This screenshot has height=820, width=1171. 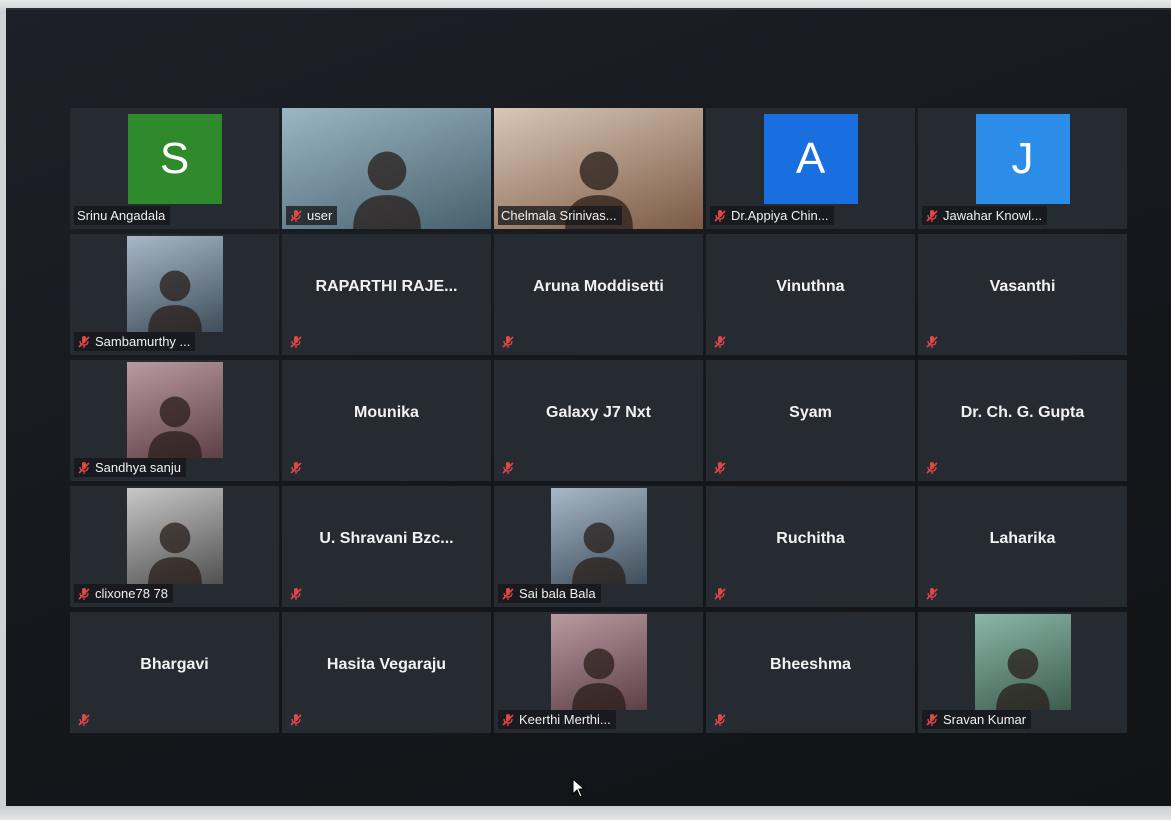 I want to click on participant-tile: Vinuthna, so click(x=810, y=294).